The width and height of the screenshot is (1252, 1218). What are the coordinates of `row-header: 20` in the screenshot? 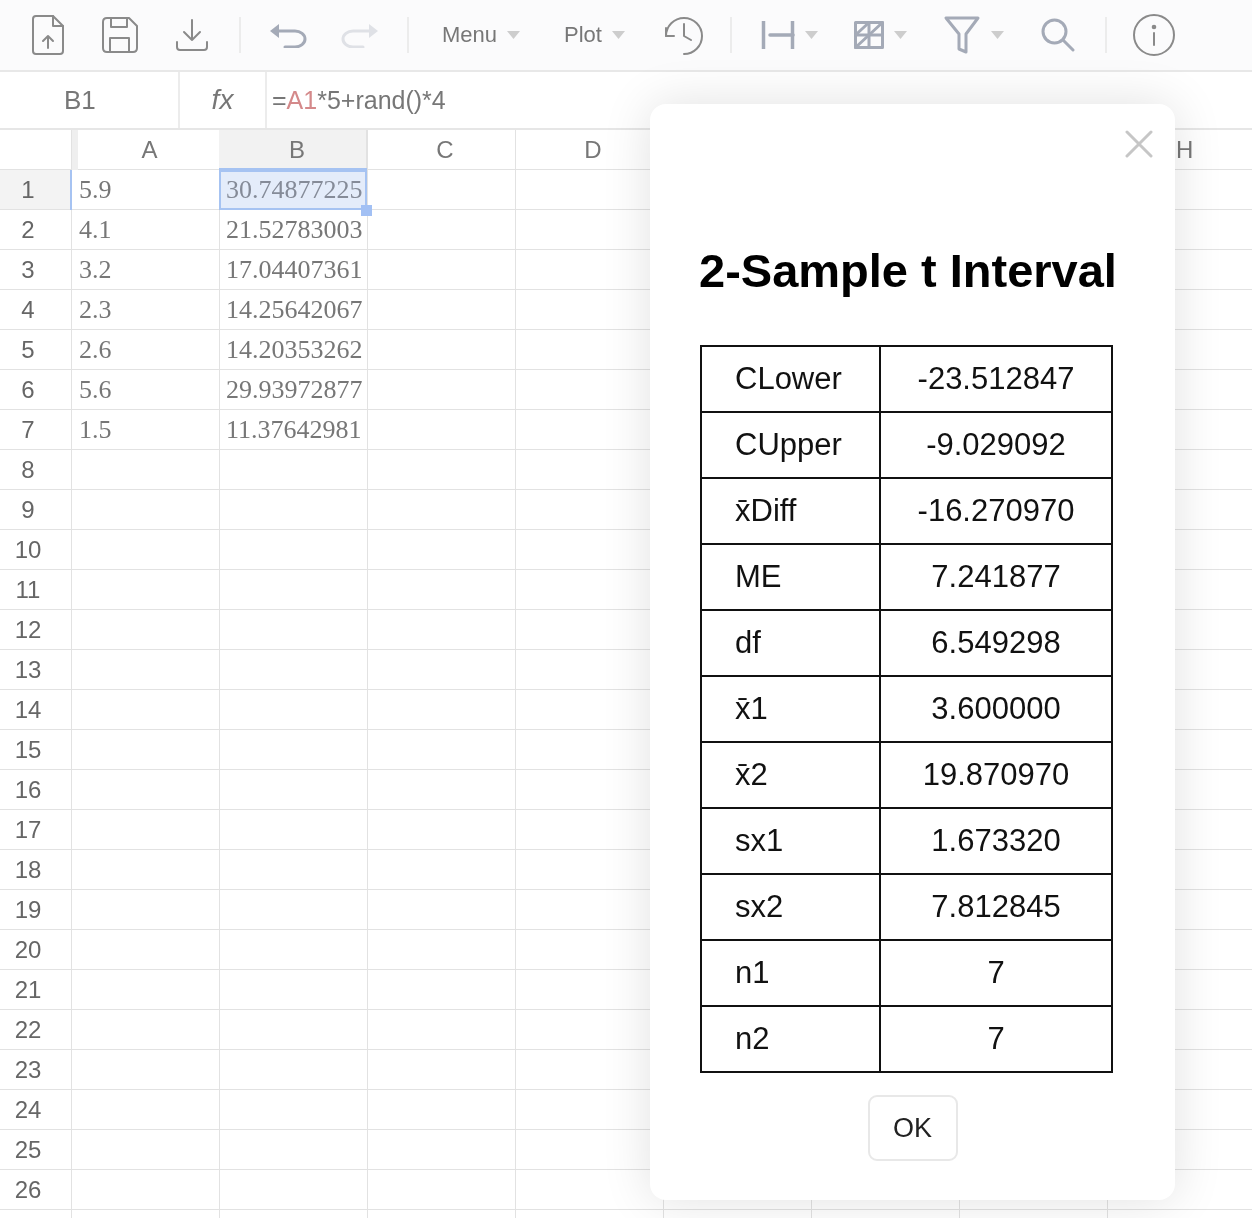 It's located at (36, 950).